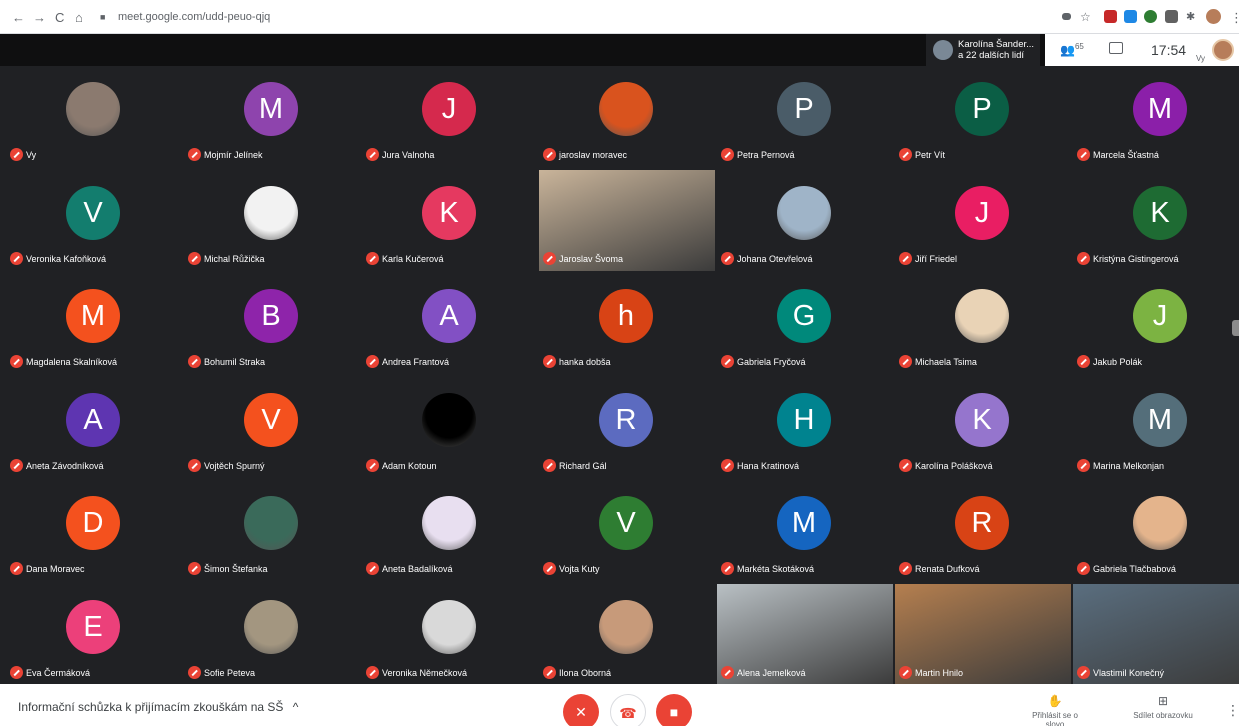  What do you see at coordinates (1126, 155) in the screenshot?
I see `participant-name: Marcela Šťastná` at bounding box center [1126, 155].